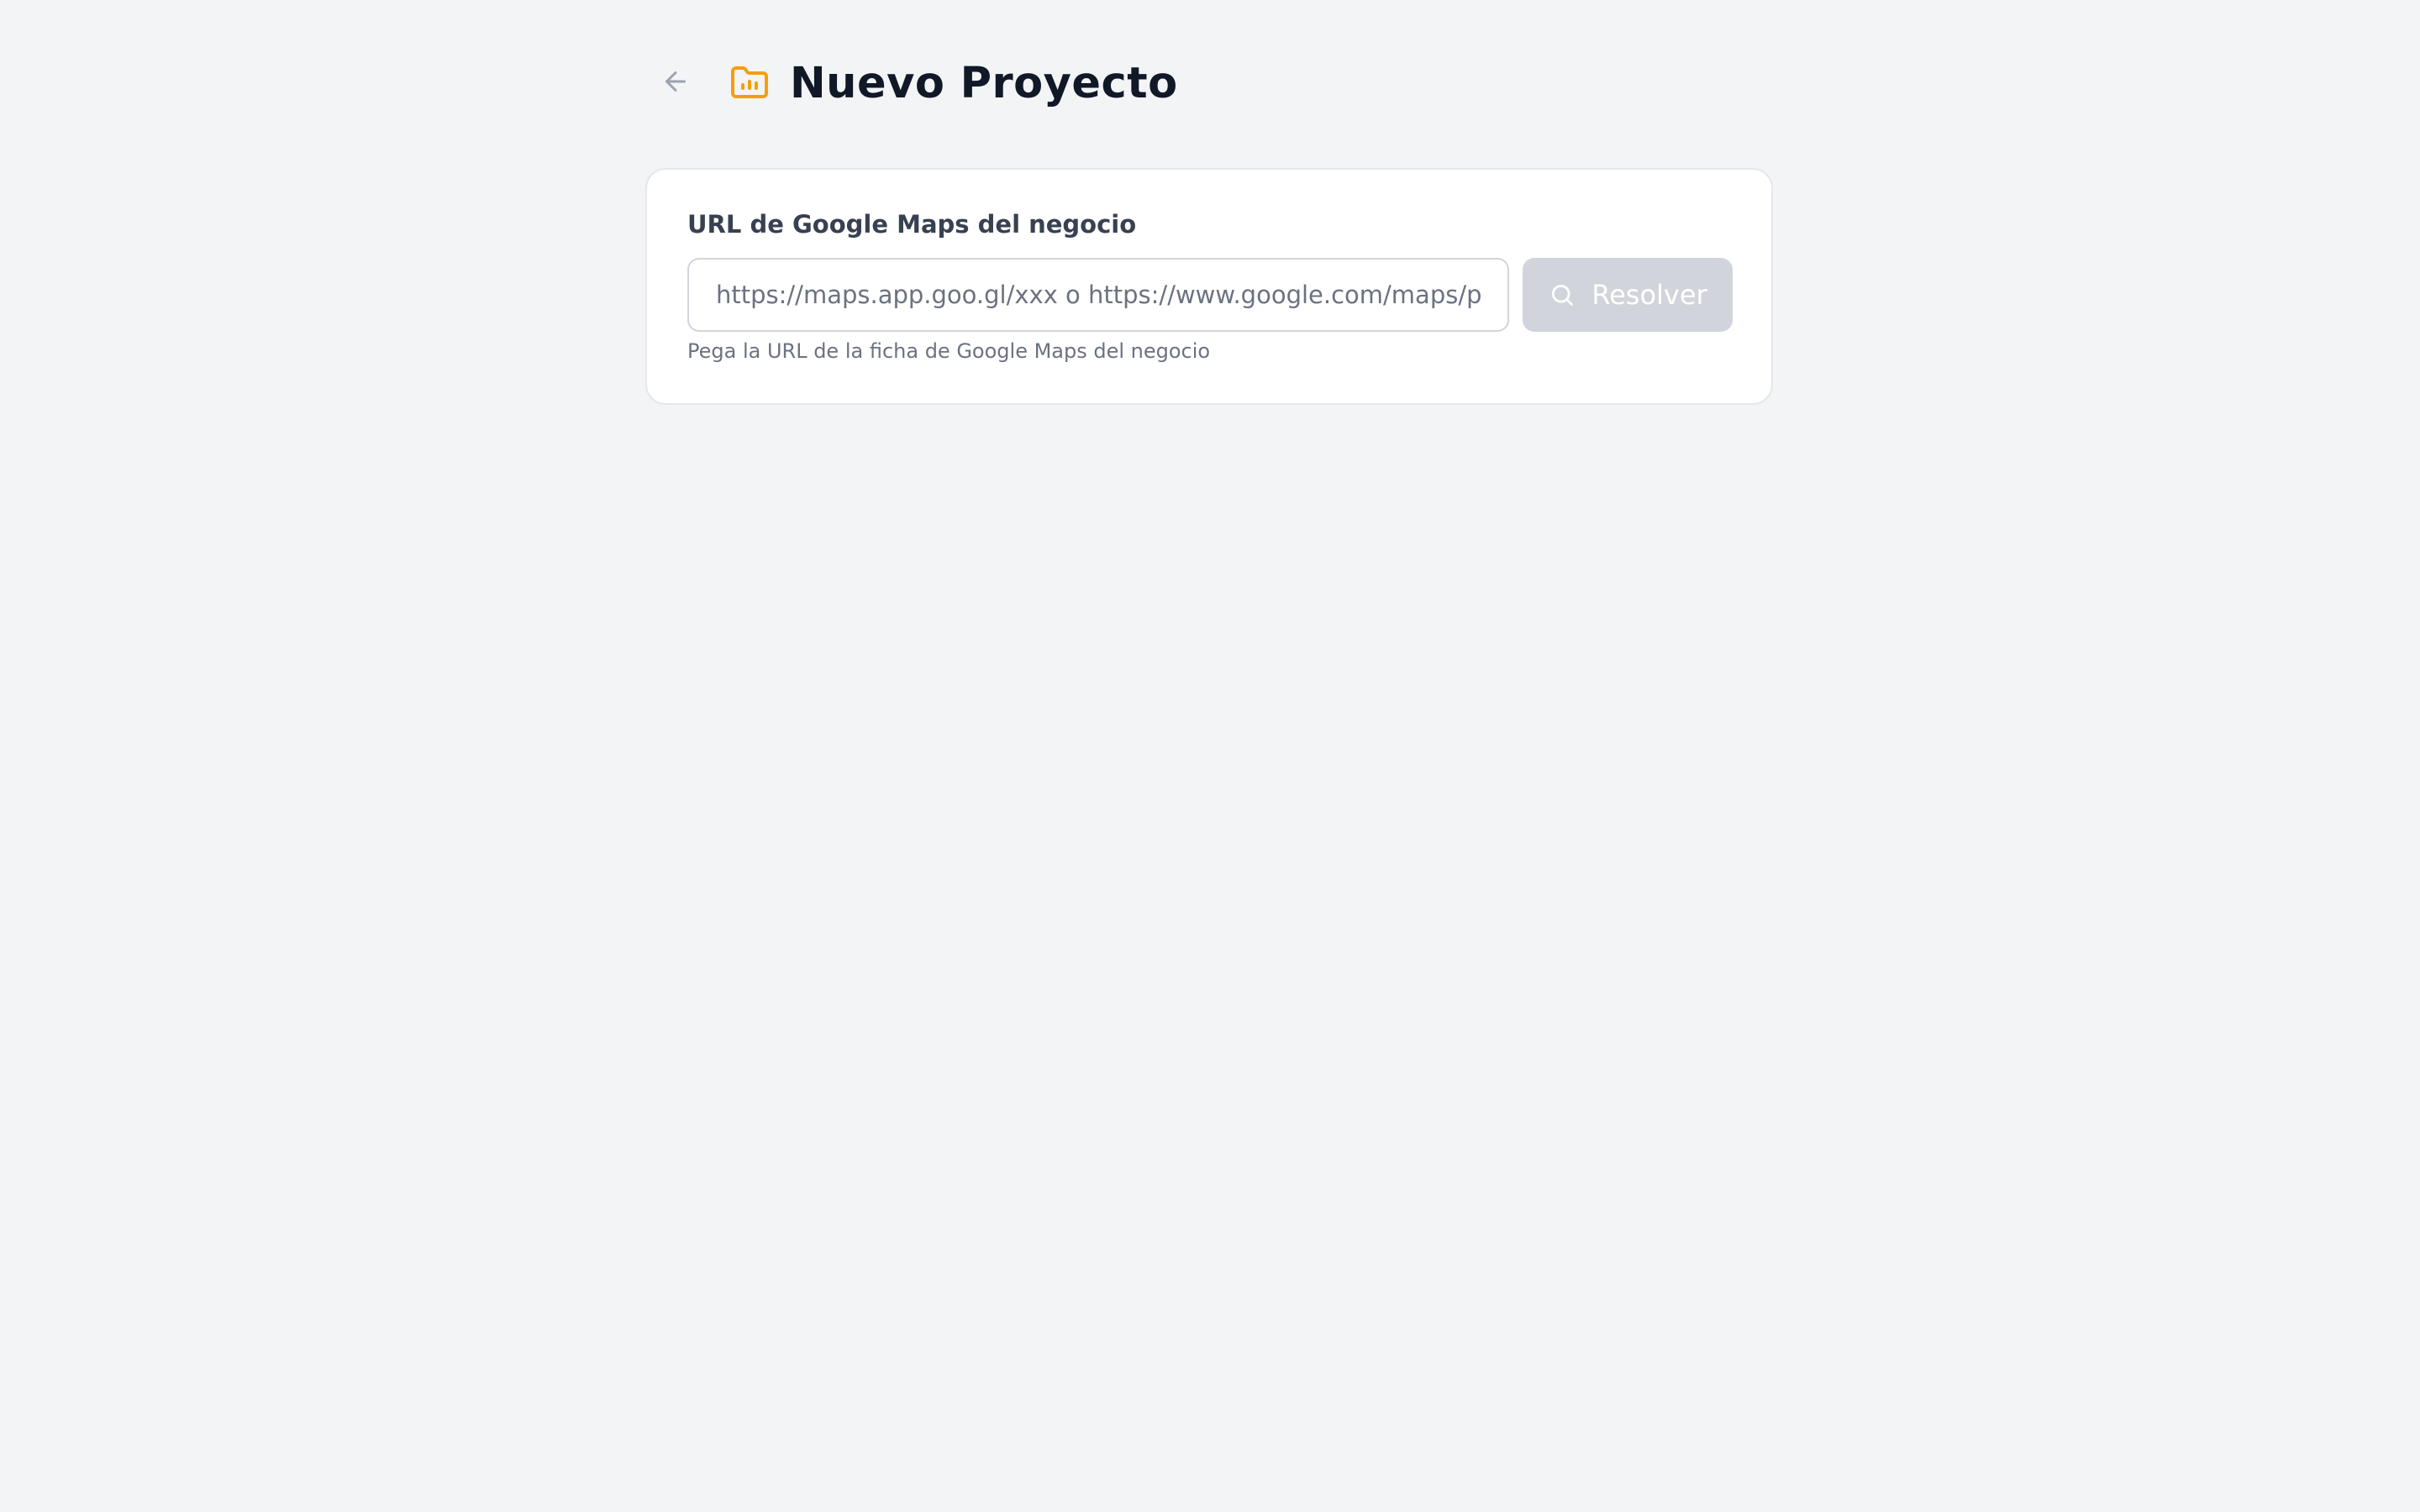 This screenshot has height=1512, width=2420. Describe the element at coordinates (749, 83) in the screenshot. I see `folder-chart-icon` at that location.